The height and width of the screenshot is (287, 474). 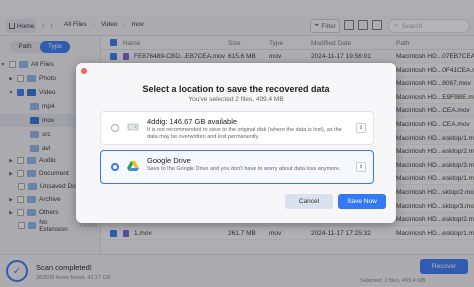 I want to click on cancel-button: Cancel, so click(x=309, y=201).